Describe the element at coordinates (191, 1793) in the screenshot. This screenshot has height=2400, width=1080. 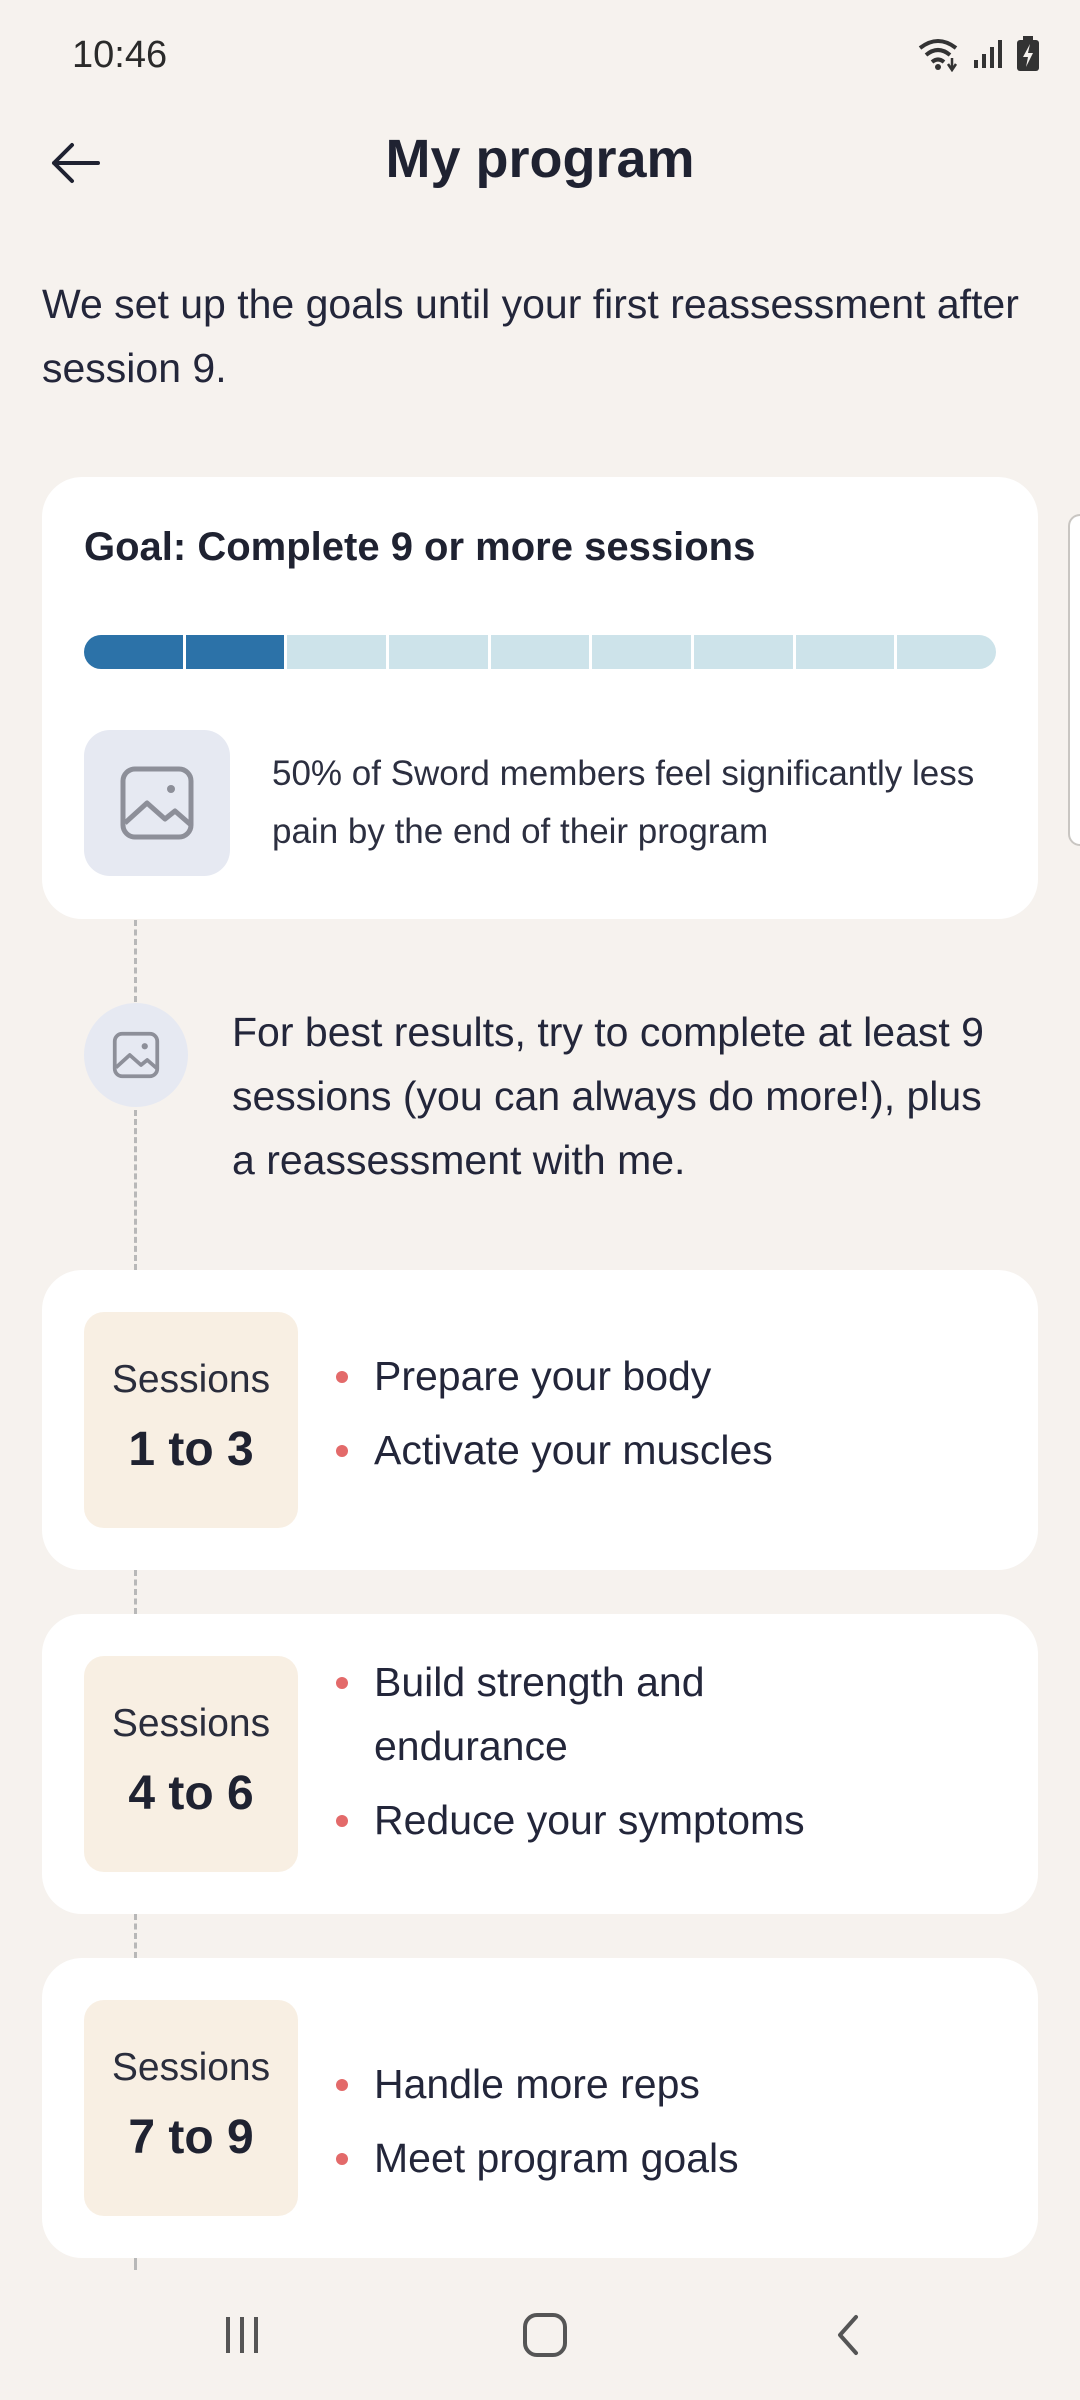
I see `session-range: 4 to 6` at that location.